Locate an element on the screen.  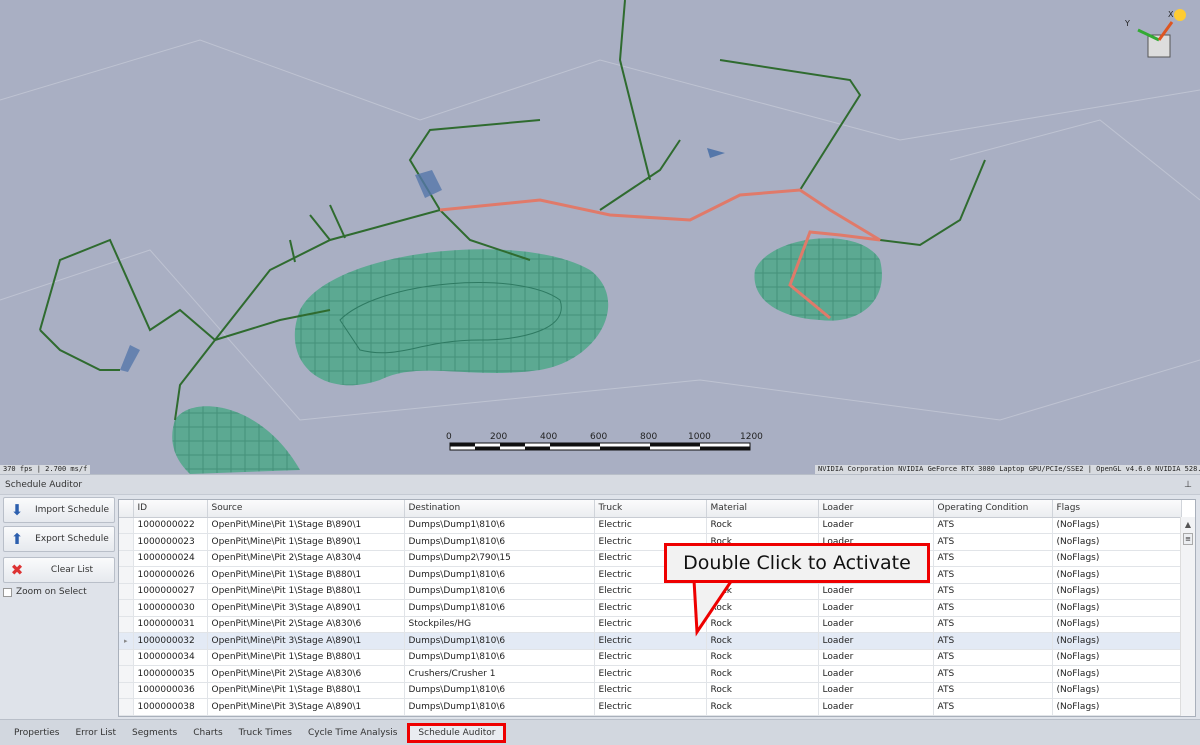
tab-cycle-time-analysis: Cycle Time Analysis is located at coordinates (352, 733).